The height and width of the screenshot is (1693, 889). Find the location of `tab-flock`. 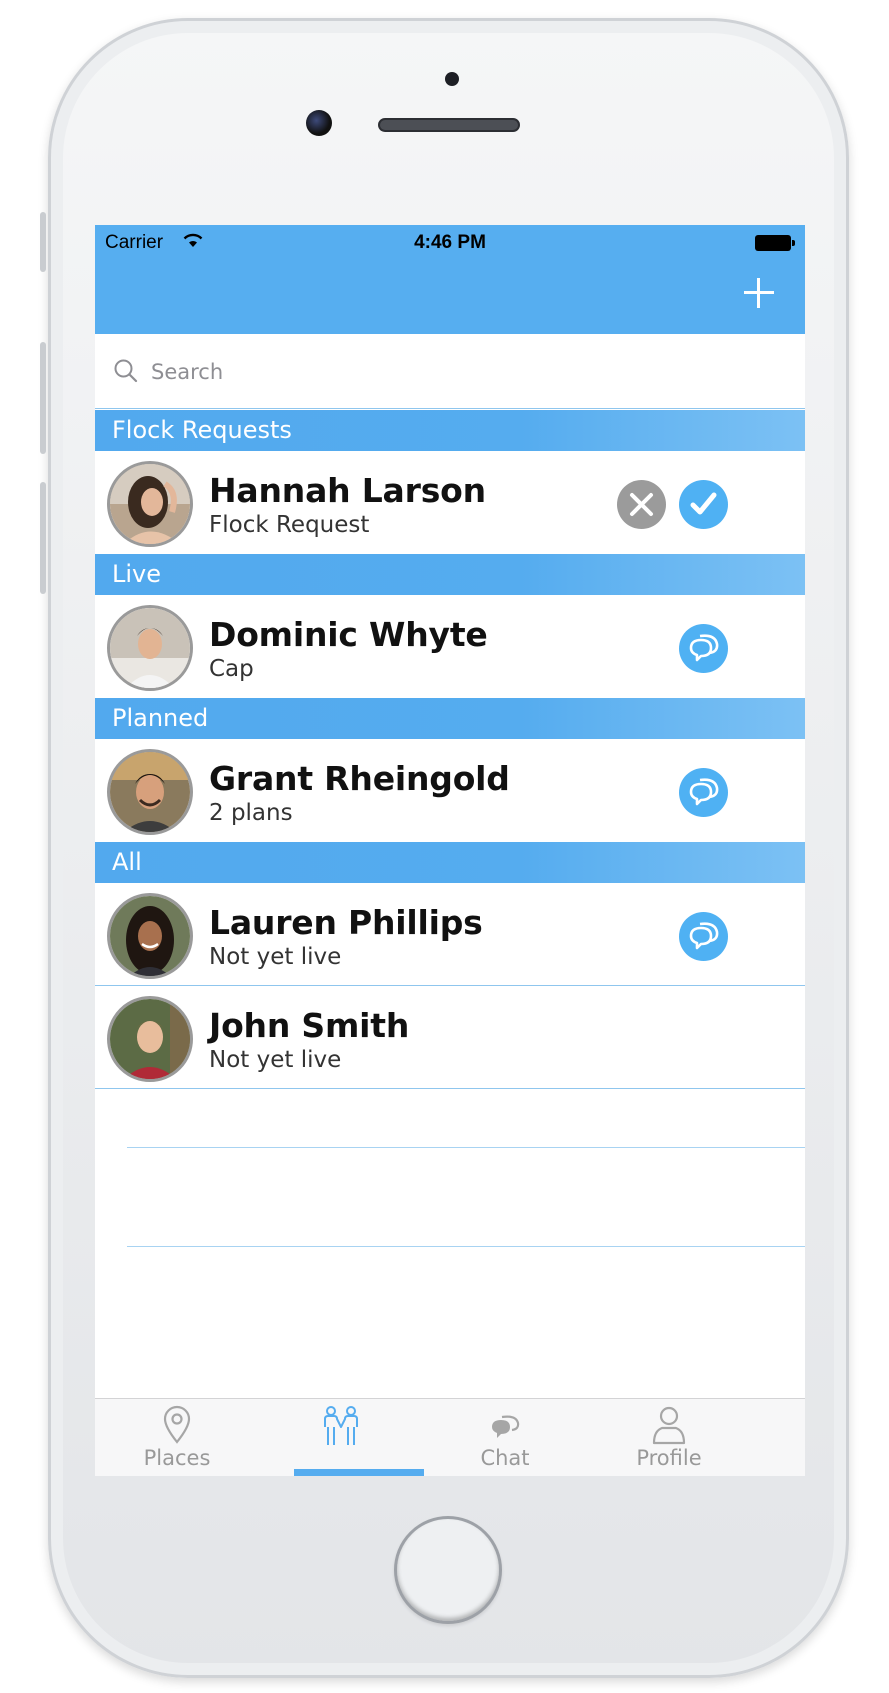

tab-flock is located at coordinates (341, 1437).